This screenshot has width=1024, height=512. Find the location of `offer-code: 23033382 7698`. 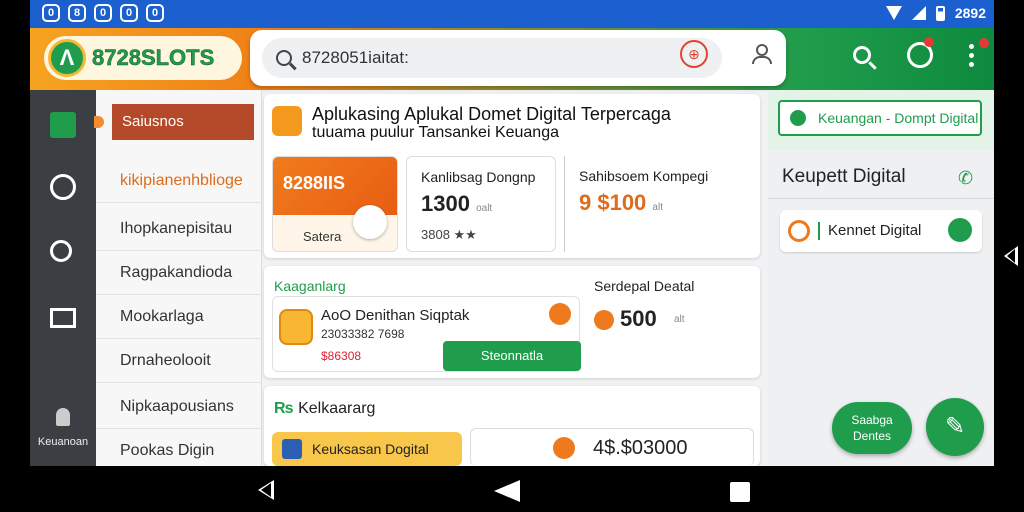

offer-code: 23033382 7698 is located at coordinates (363, 334).